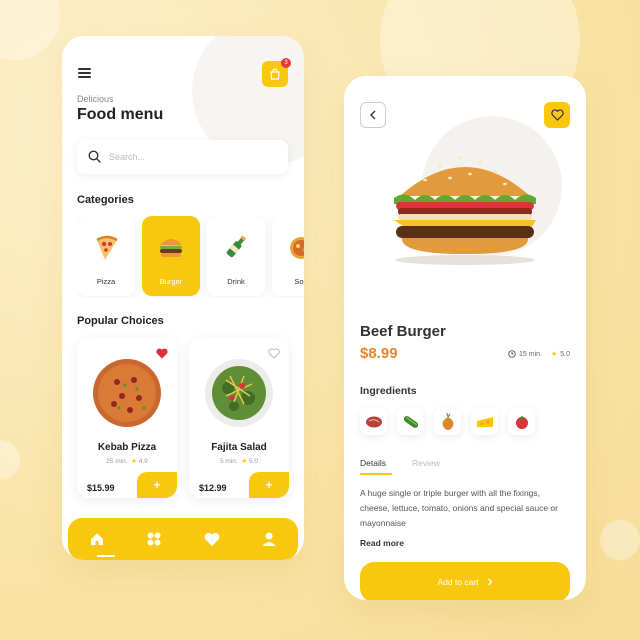 This screenshot has height=640, width=640. Describe the element at coordinates (297, 248) in the screenshot. I see `soup-icon` at that location.